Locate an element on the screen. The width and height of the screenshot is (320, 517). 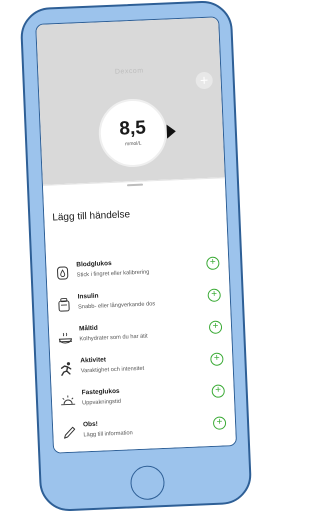
insulin-pen-icon is located at coordinates (64, 305).